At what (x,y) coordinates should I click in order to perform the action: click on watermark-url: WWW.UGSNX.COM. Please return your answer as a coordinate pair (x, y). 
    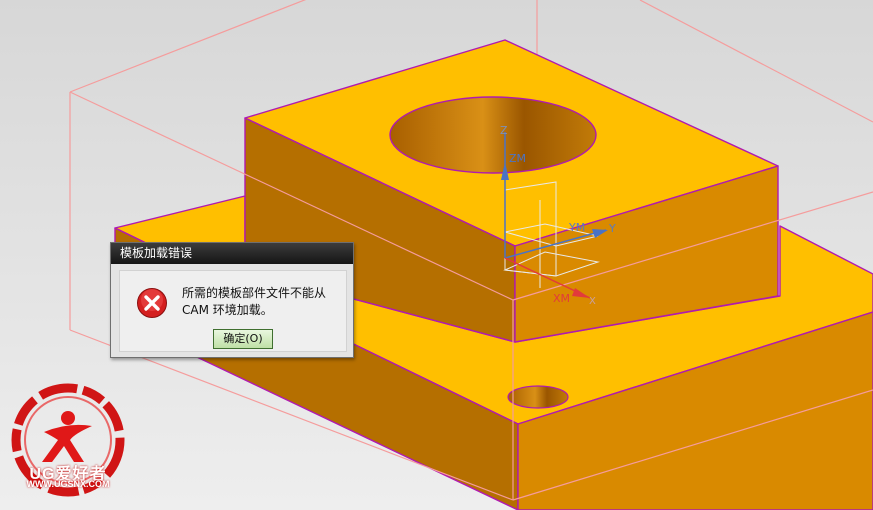
    Looking at the image, I should click on (68, 484).